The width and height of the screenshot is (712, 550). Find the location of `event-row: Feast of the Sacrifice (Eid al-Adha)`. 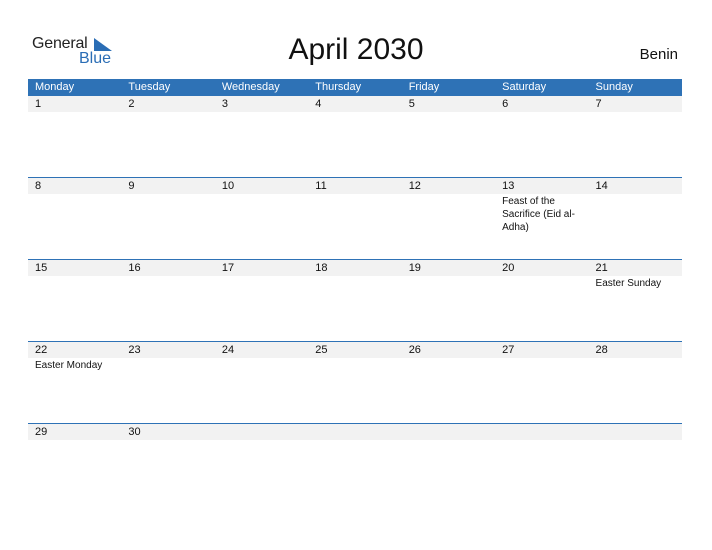

event-row: Feast of the Sacrifice (Eid al-Adha) is located at coordinates (355, 214).